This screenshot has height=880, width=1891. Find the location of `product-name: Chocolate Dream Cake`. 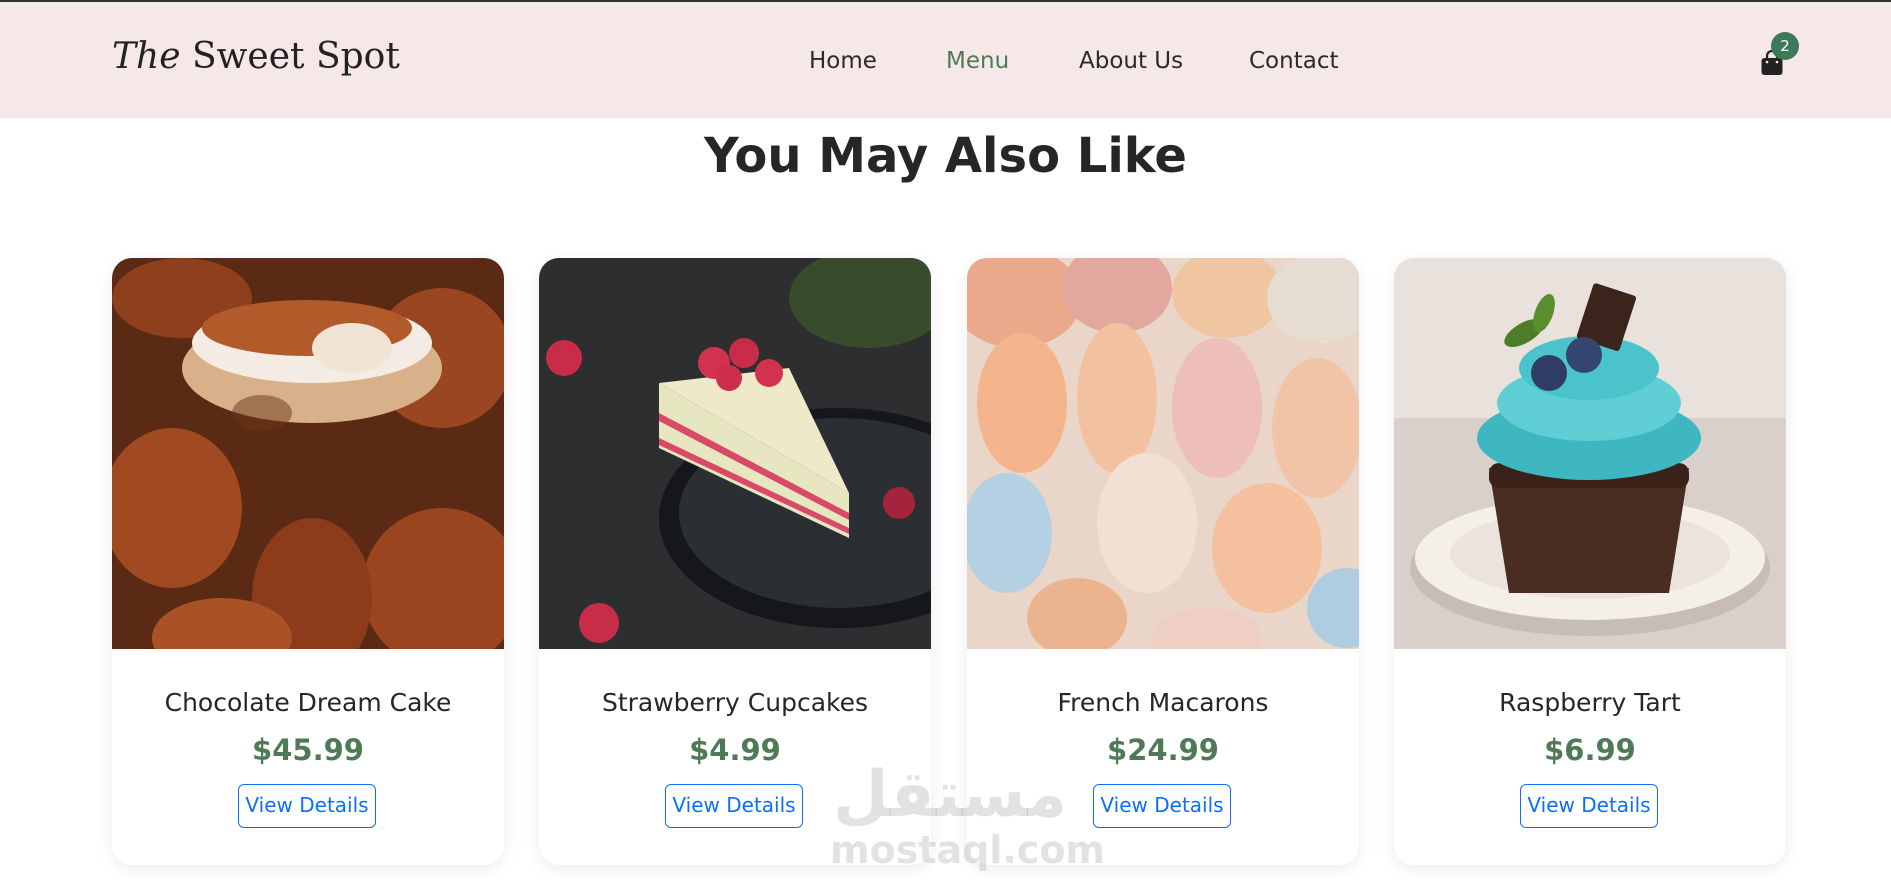

product-name: Chocolate Dream Cake is located at coordinates (308, 702).